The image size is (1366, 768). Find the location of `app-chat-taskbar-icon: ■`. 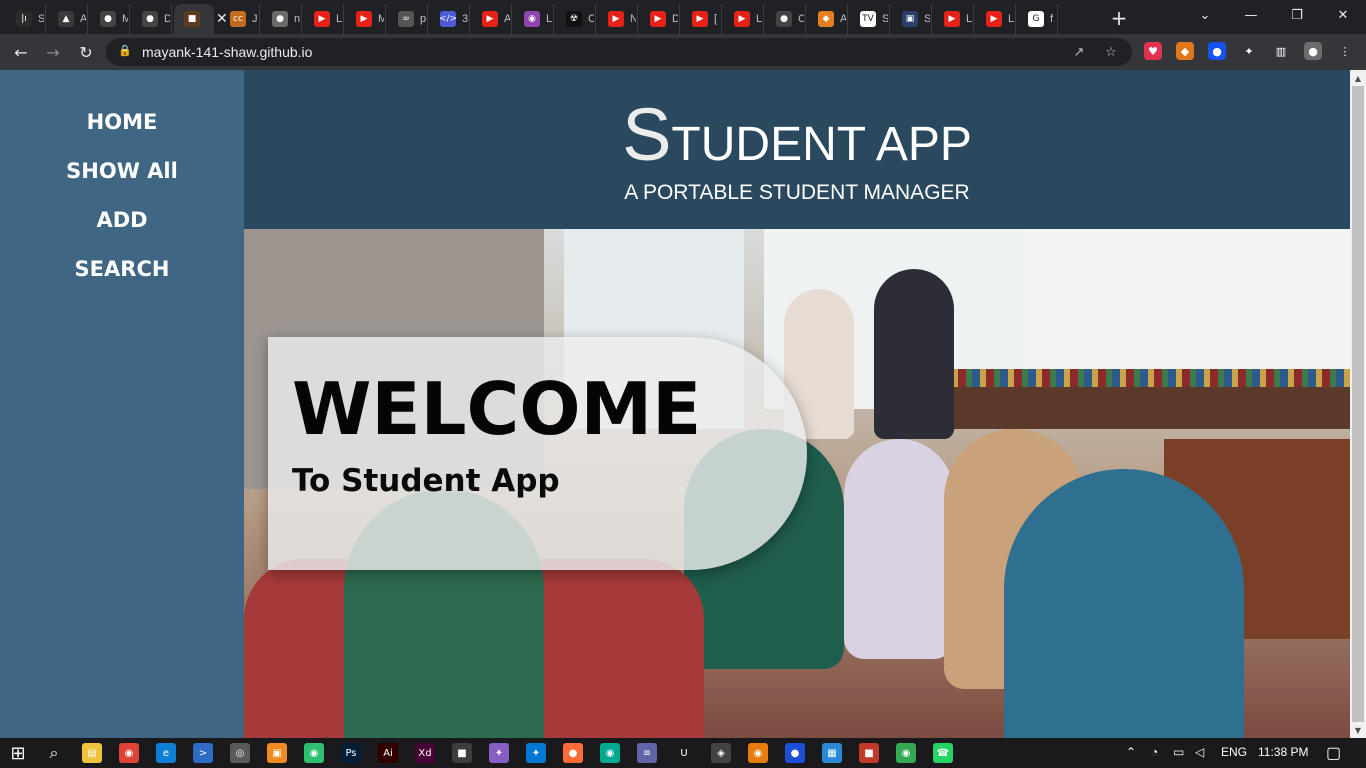

app-chat-taskbar-icon: ■ is located at coordinates (462, 753).